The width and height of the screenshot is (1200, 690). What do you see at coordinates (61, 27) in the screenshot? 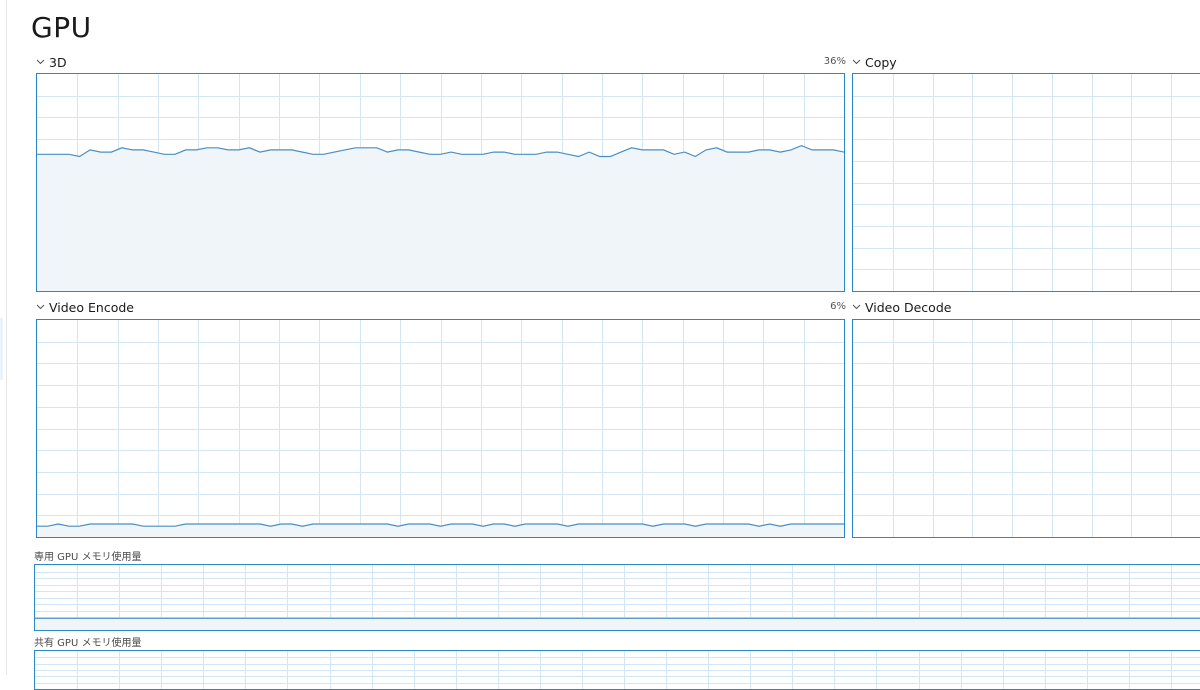
I see `page-title: GPU` at bounding box center [61, 27].